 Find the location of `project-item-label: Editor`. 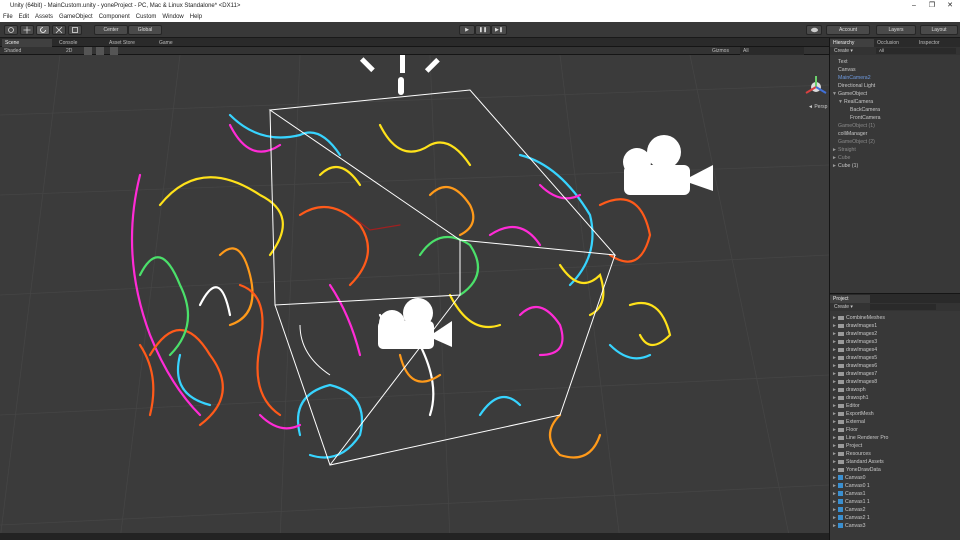

project-item-label: Editor is located at coordinates (853, 406).